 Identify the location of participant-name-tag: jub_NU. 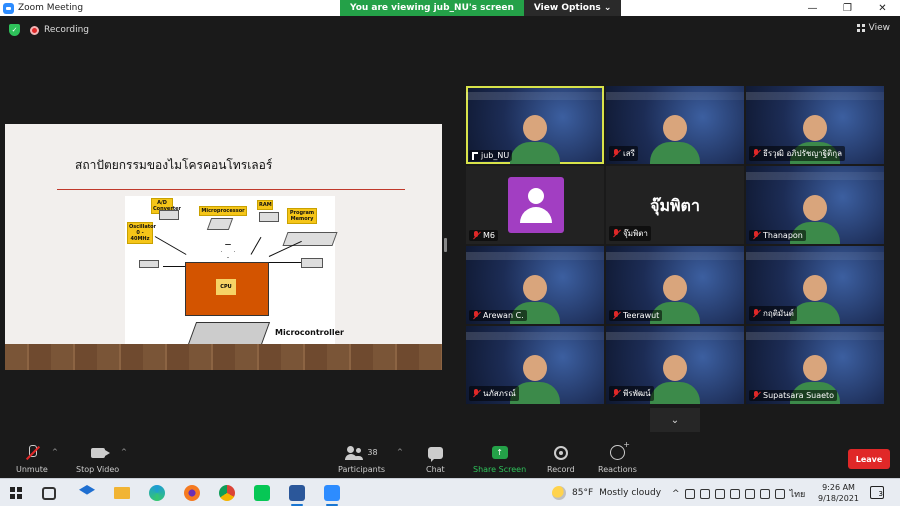
(491, 155).